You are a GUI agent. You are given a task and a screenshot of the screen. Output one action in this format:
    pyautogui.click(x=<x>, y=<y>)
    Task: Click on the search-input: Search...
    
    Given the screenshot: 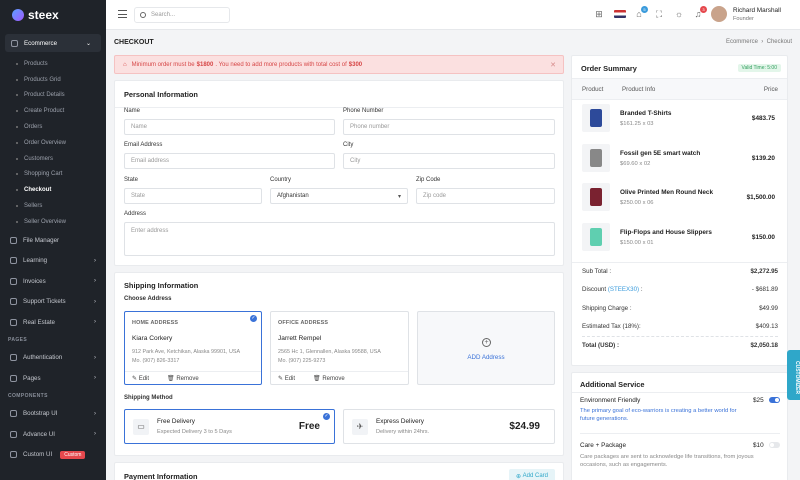 What is the action you would take?
    pyautogui.click(x=182, y=15)
    